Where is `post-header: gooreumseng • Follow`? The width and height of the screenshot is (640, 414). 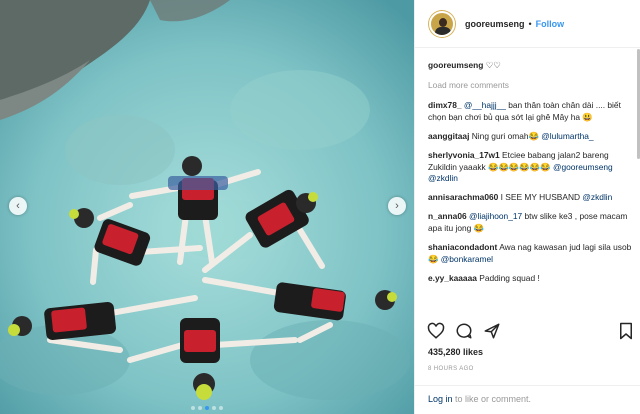
post-header: gooreumseng • Follow is located at coordinates (527, 24).